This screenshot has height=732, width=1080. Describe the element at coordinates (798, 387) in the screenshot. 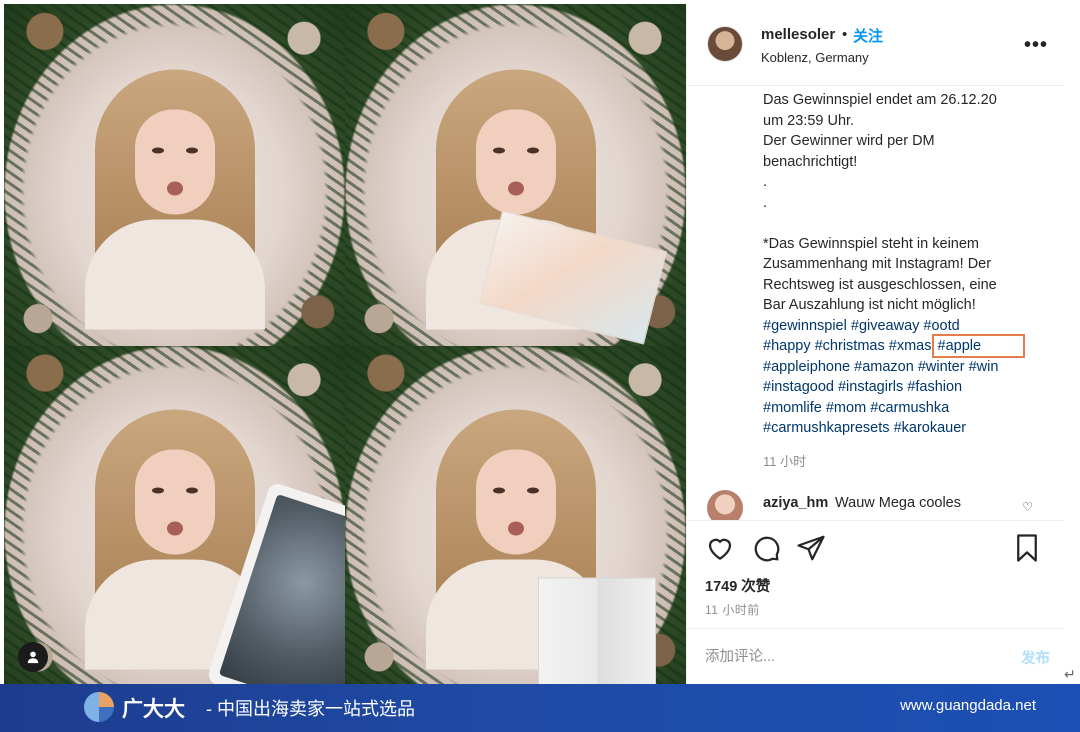

I see `hashtag-link: #instagood` at that location.